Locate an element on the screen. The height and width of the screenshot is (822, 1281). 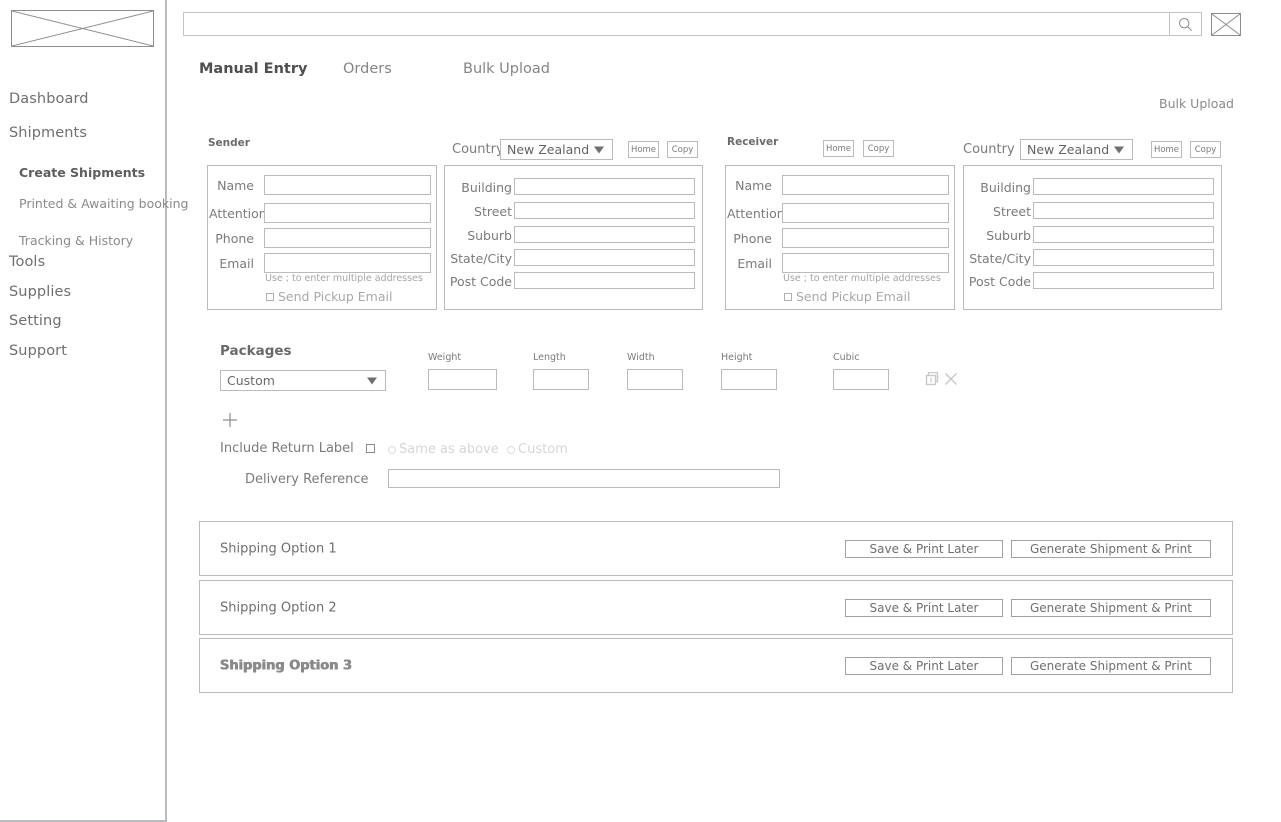
sender-attention-input is located at coordinates (347, 213).